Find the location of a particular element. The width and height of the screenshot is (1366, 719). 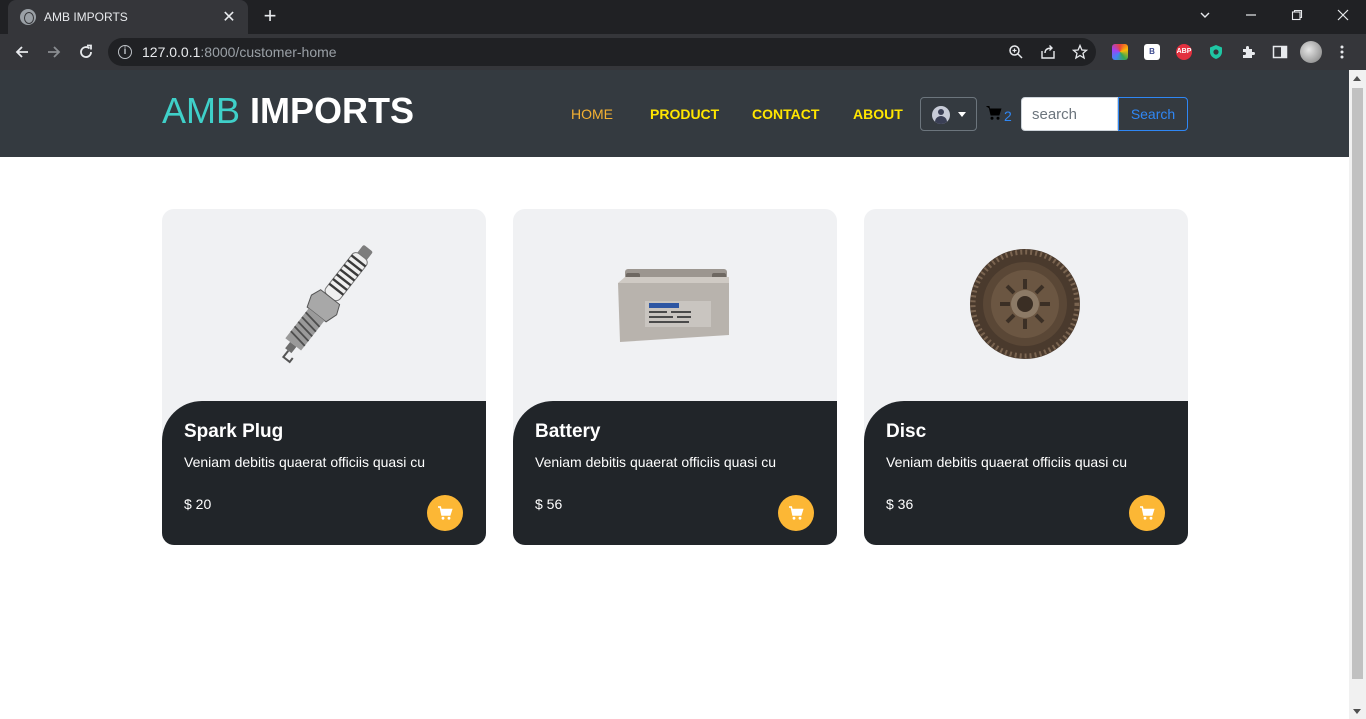

new-tab-icon: + is located at coordinates (270, 16).